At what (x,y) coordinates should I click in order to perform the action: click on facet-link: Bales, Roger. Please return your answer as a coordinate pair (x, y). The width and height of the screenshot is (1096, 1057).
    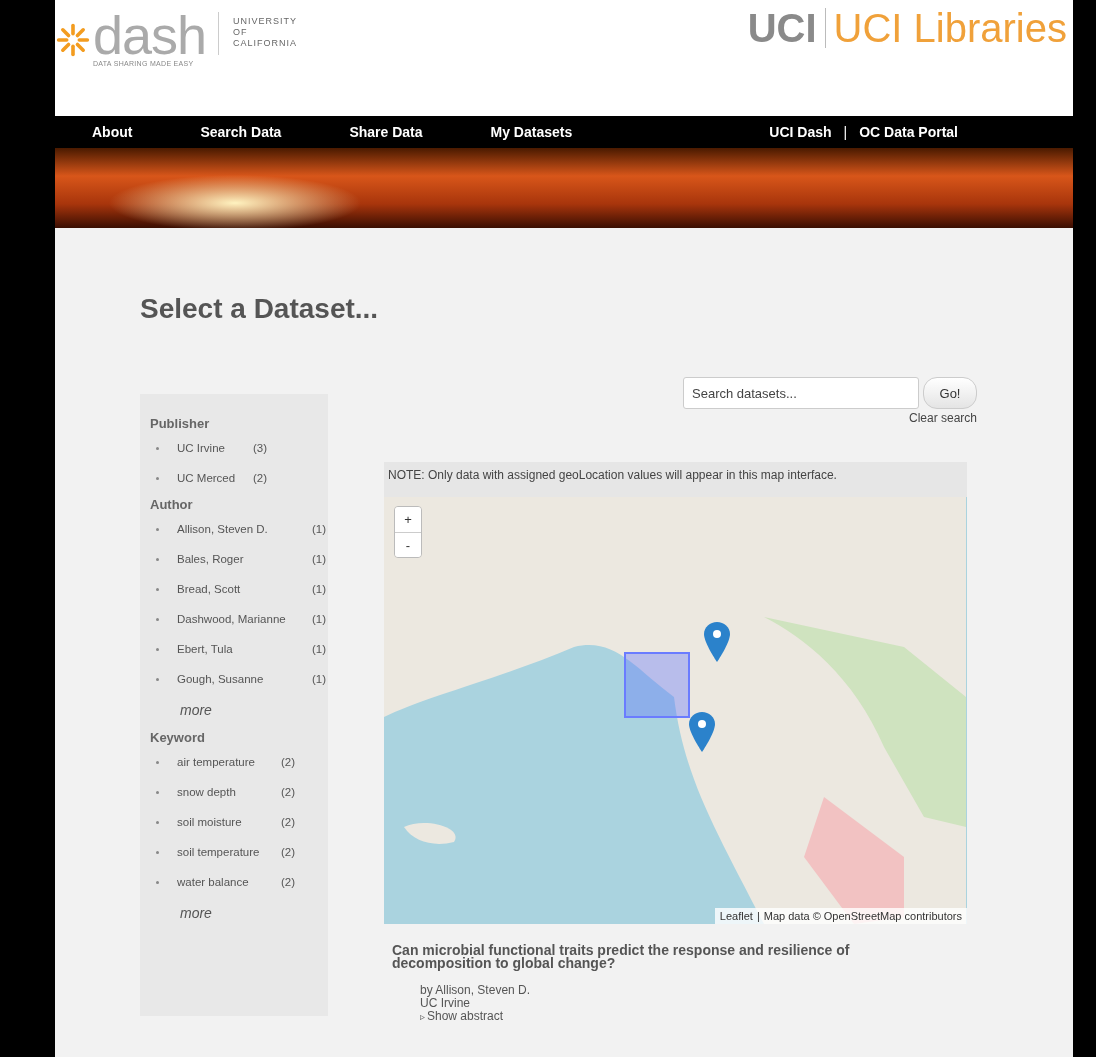
    Looking at the image, I should click on (244, 559).